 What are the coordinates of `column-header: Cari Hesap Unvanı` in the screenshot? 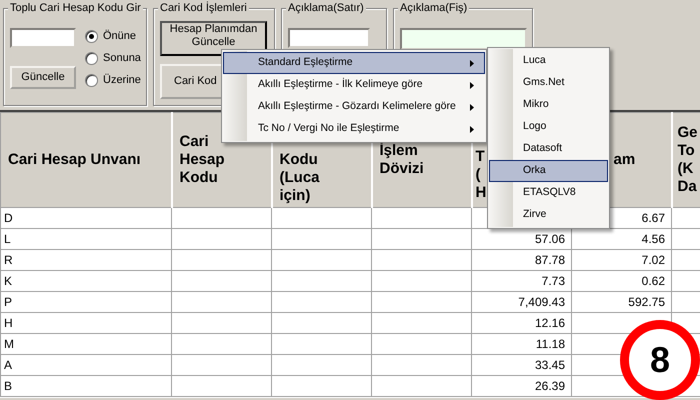 It's located at (74, 160).